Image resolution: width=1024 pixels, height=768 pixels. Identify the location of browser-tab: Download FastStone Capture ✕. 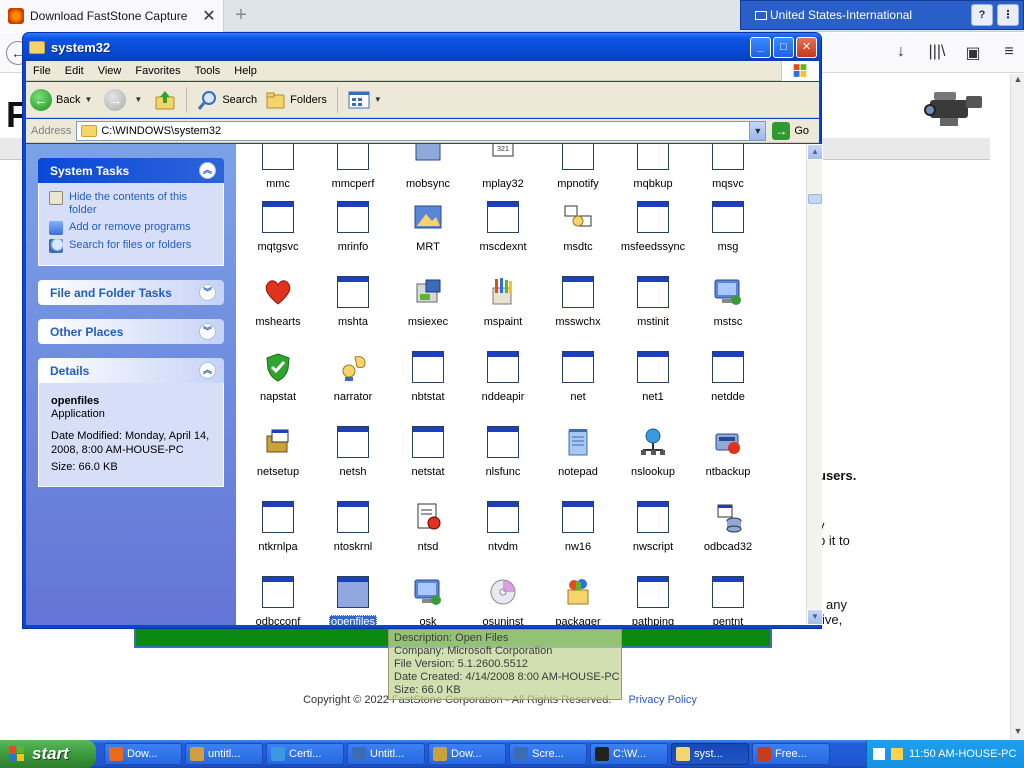
(112, 16).